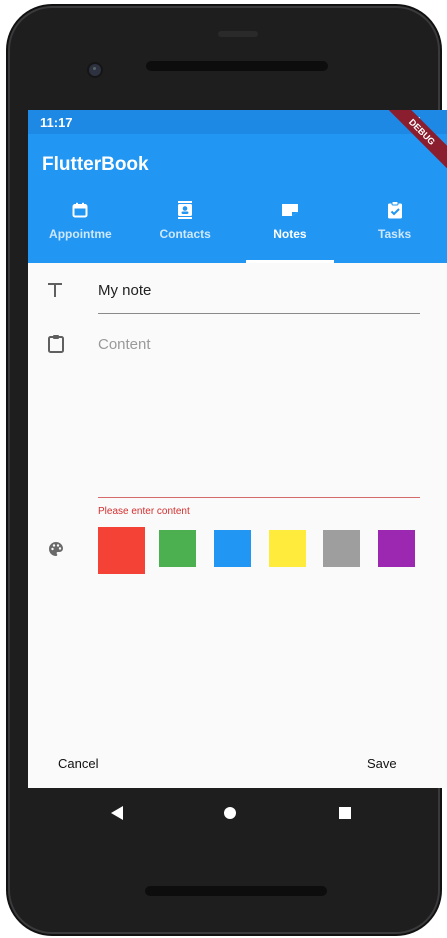  What do you see at coordinates (232, 548) in the screenshot?
I see `color-swatch-blue` at bounding box center [232, 548].